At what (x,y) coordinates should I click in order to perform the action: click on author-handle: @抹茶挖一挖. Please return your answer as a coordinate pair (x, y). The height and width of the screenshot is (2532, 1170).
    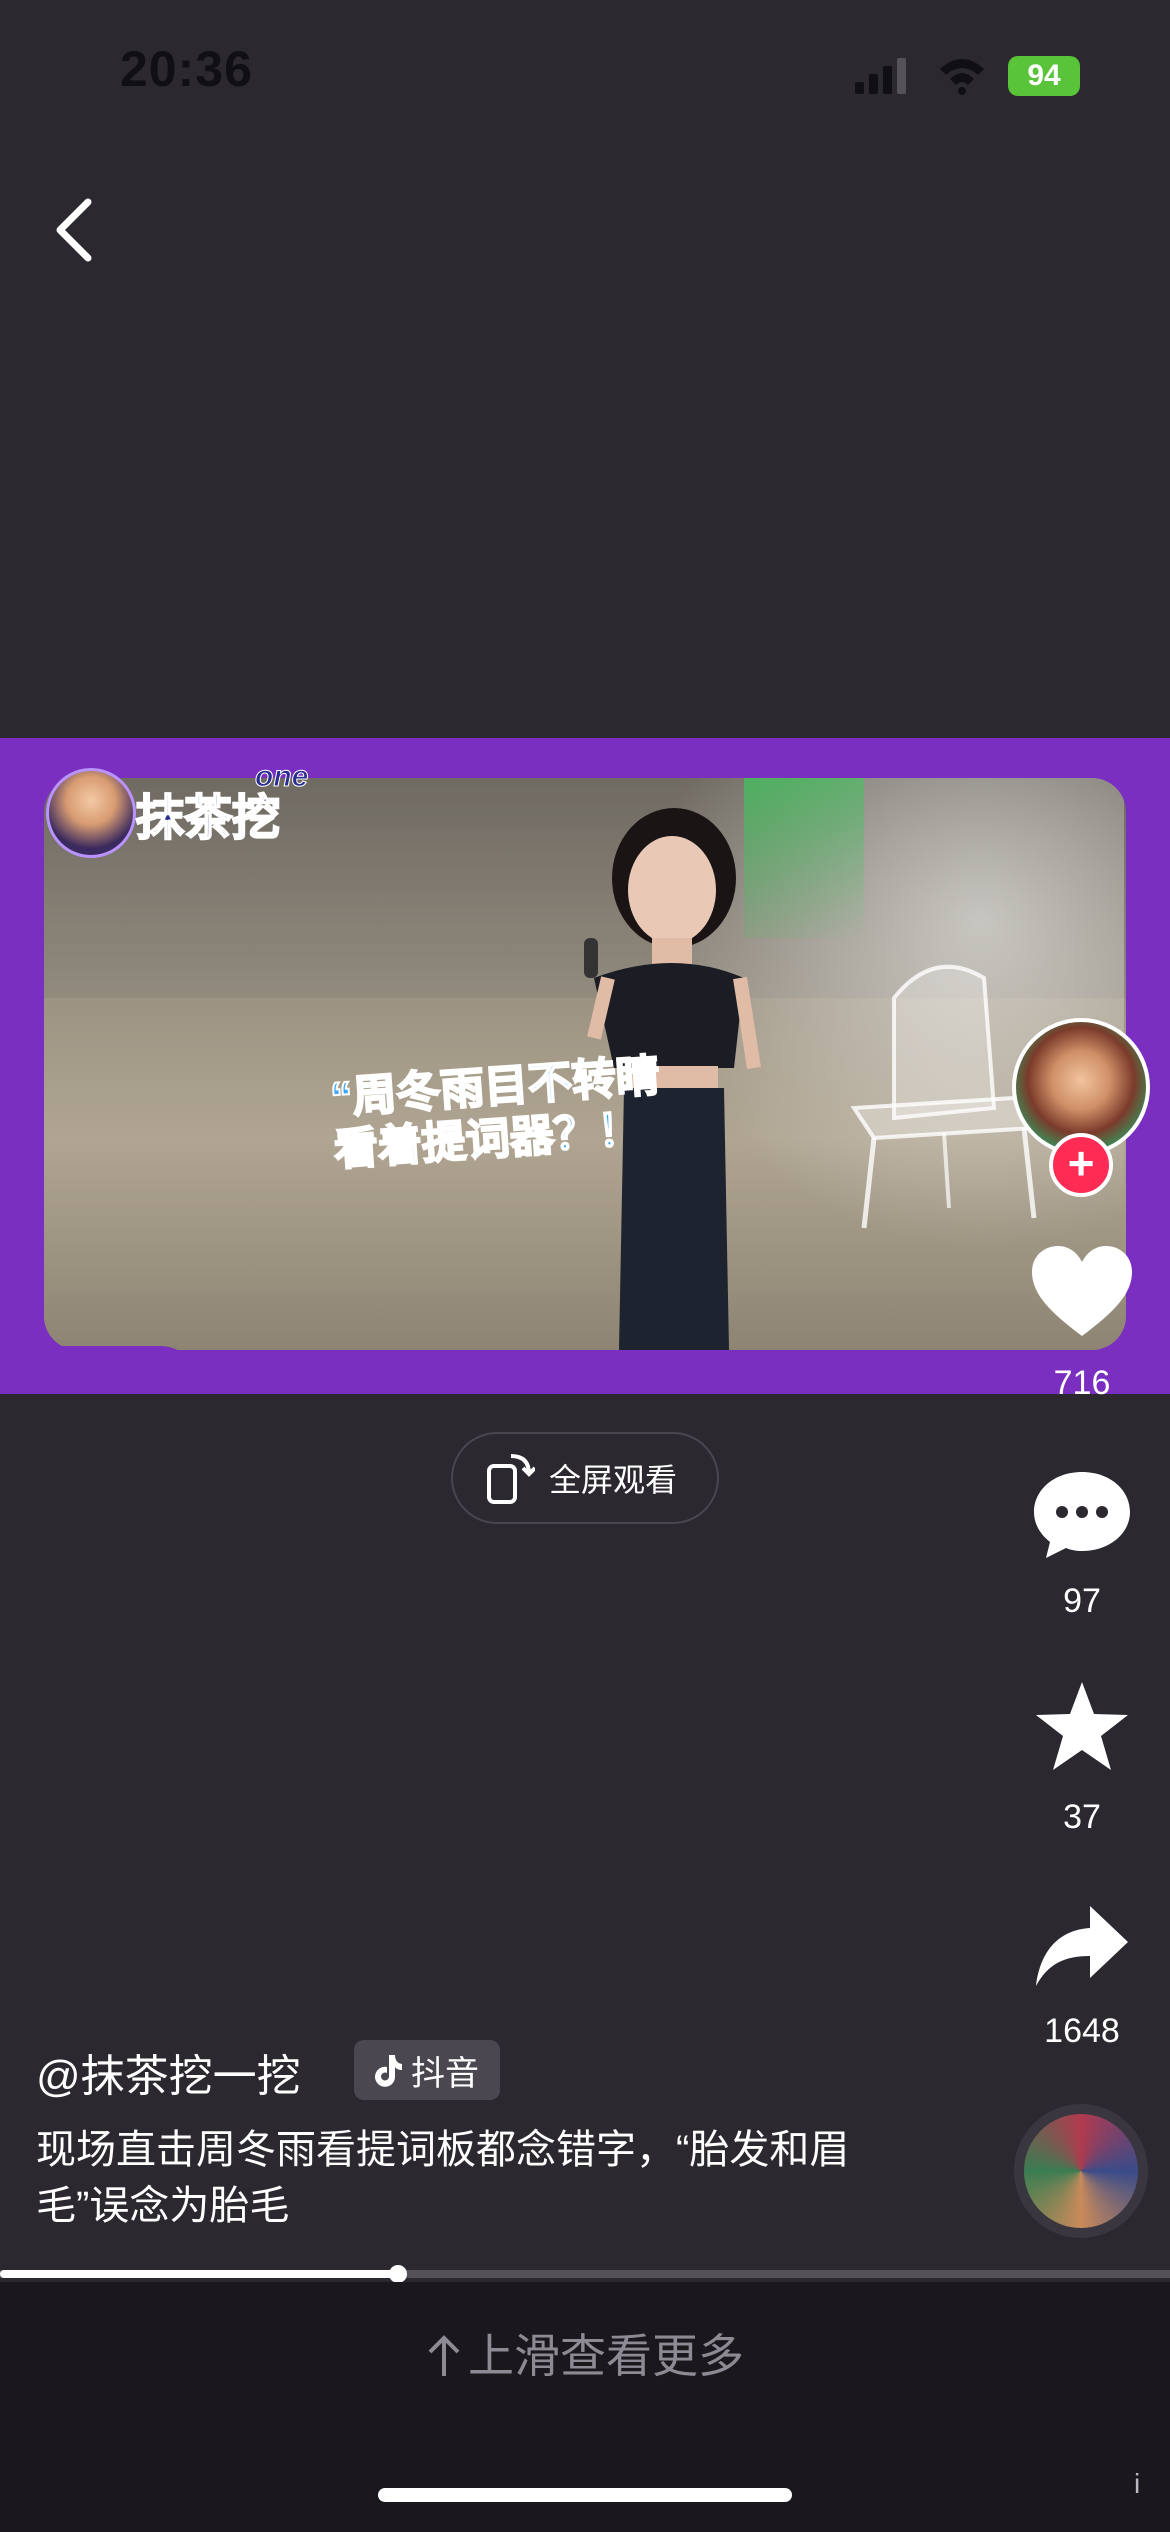
    Looking at the image, I should click on (168, 2072).